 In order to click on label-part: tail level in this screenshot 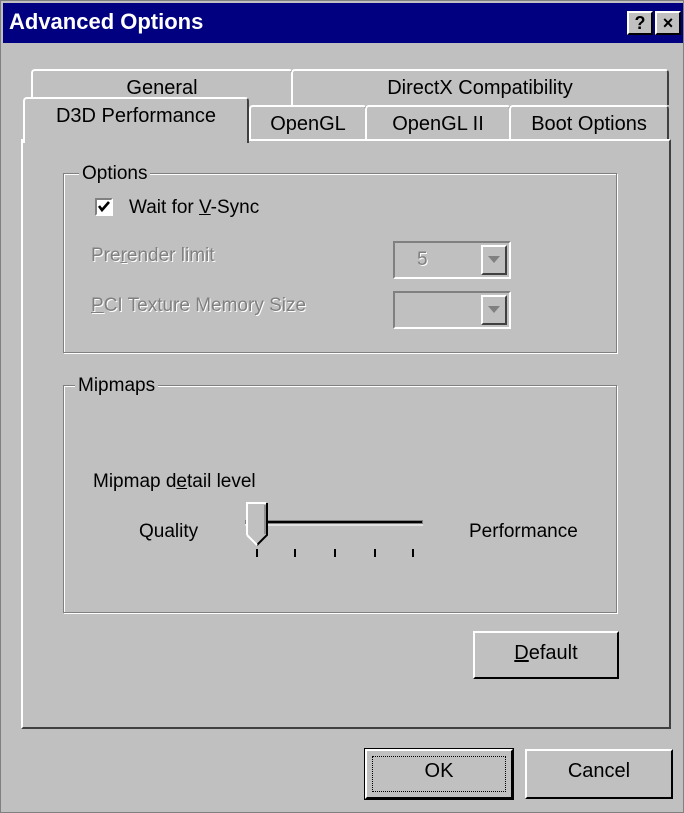, I will do `click(221, 481)`.